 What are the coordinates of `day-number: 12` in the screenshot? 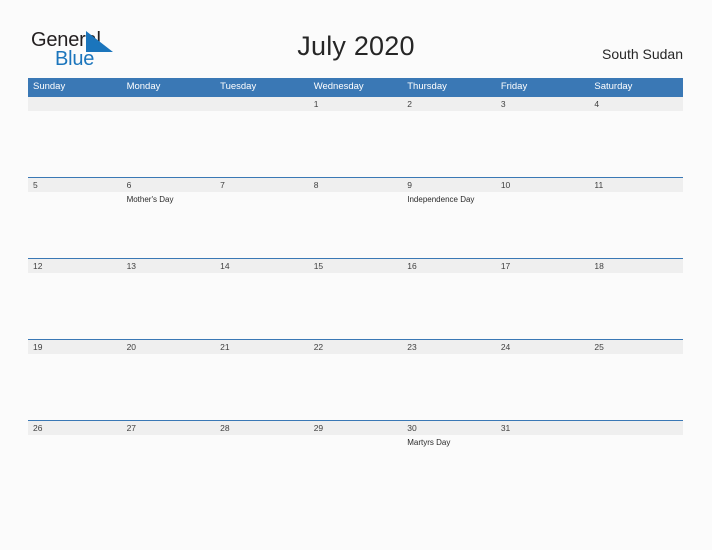 It's located at (75, 266).